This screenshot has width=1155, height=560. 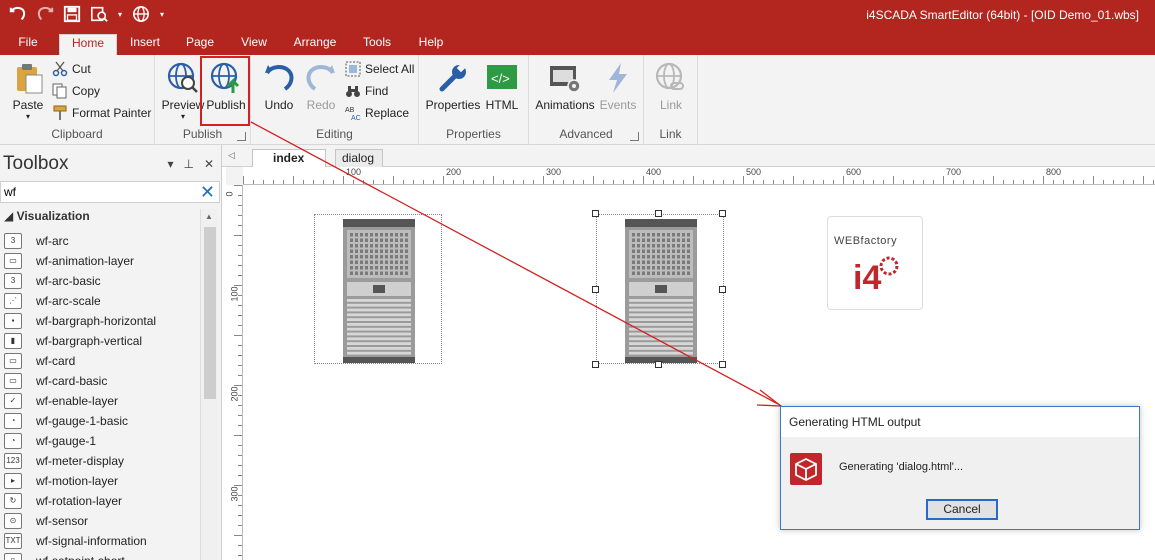 I want to click on toolbox-item: 3 wf-arc-basic, so click(x=100, y=281).